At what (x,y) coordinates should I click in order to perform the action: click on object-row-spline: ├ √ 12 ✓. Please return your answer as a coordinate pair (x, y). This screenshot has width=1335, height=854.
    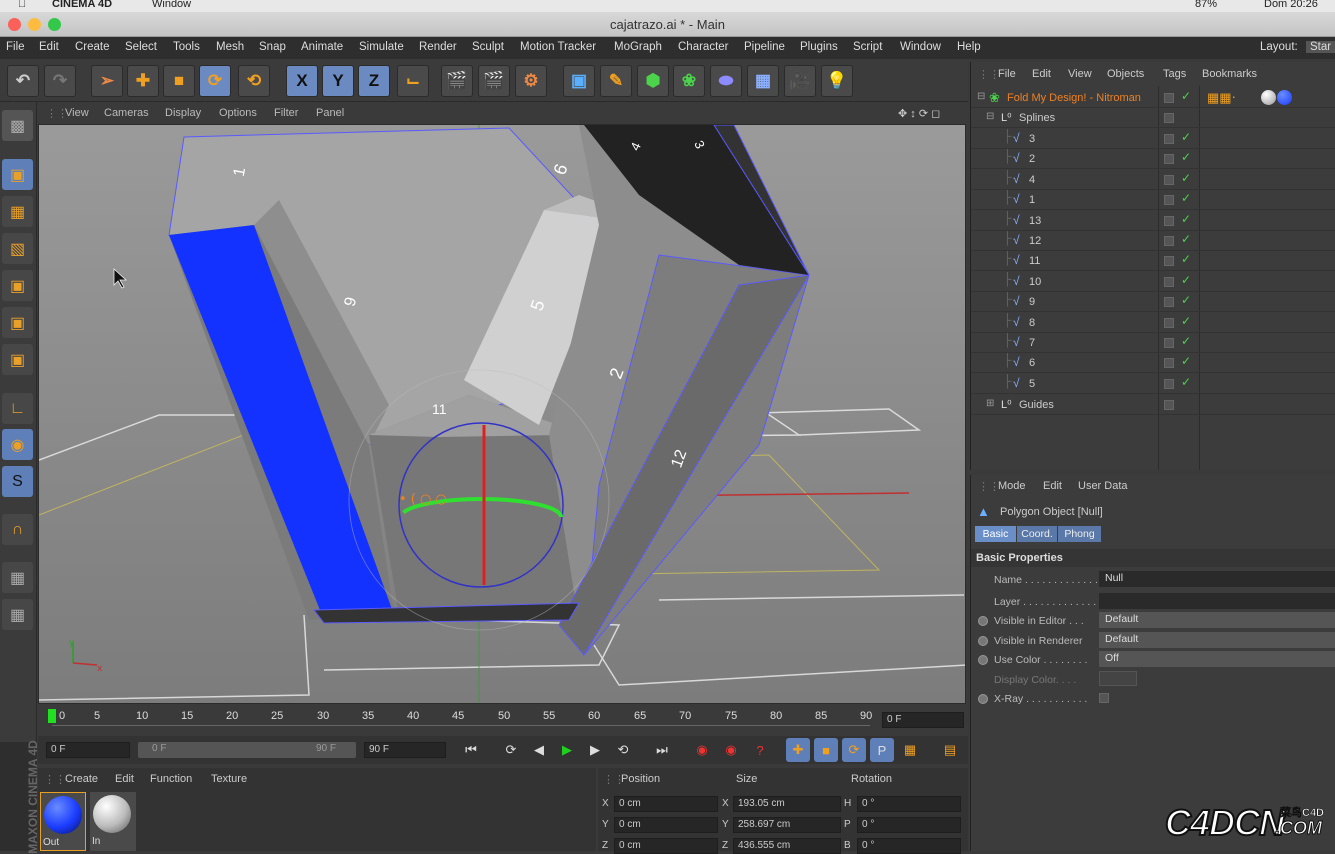
    Looking at the image, I should click on (1153, 241).